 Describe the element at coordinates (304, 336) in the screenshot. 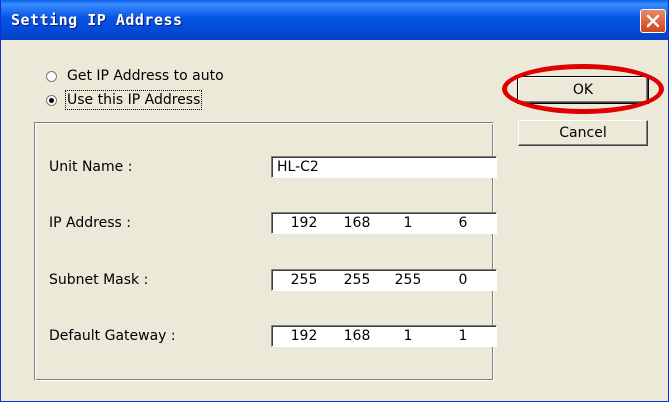

I see `default-gateway-octet-1: 192` at that location.